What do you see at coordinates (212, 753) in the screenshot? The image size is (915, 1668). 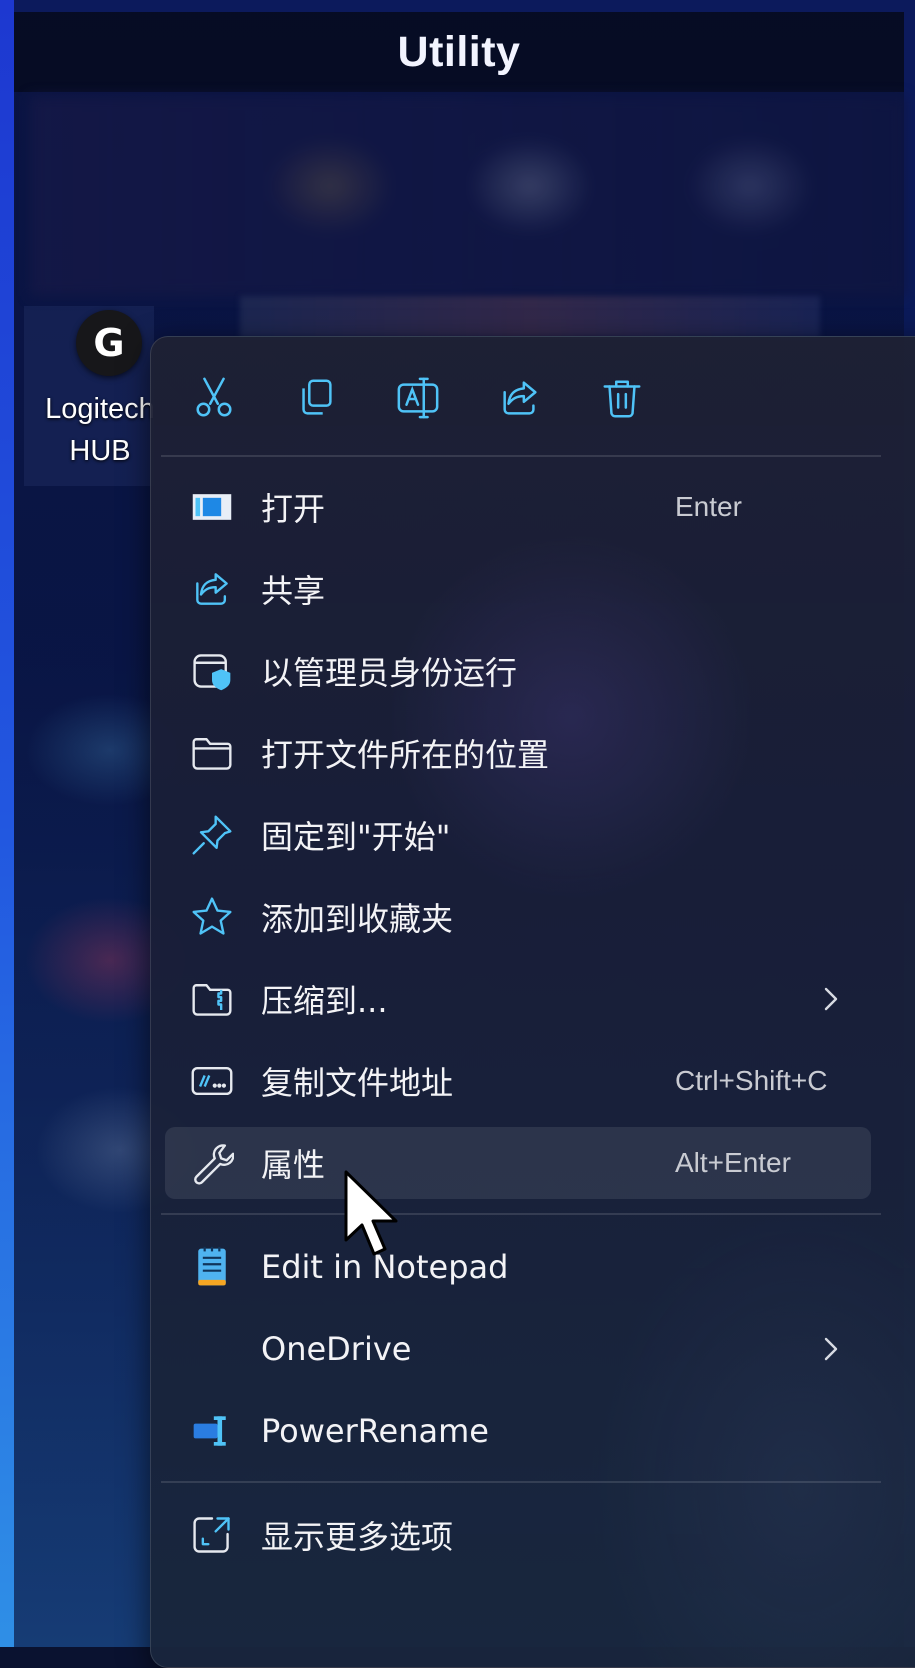 I see `folder-icon` at bounding box center [212, 753].